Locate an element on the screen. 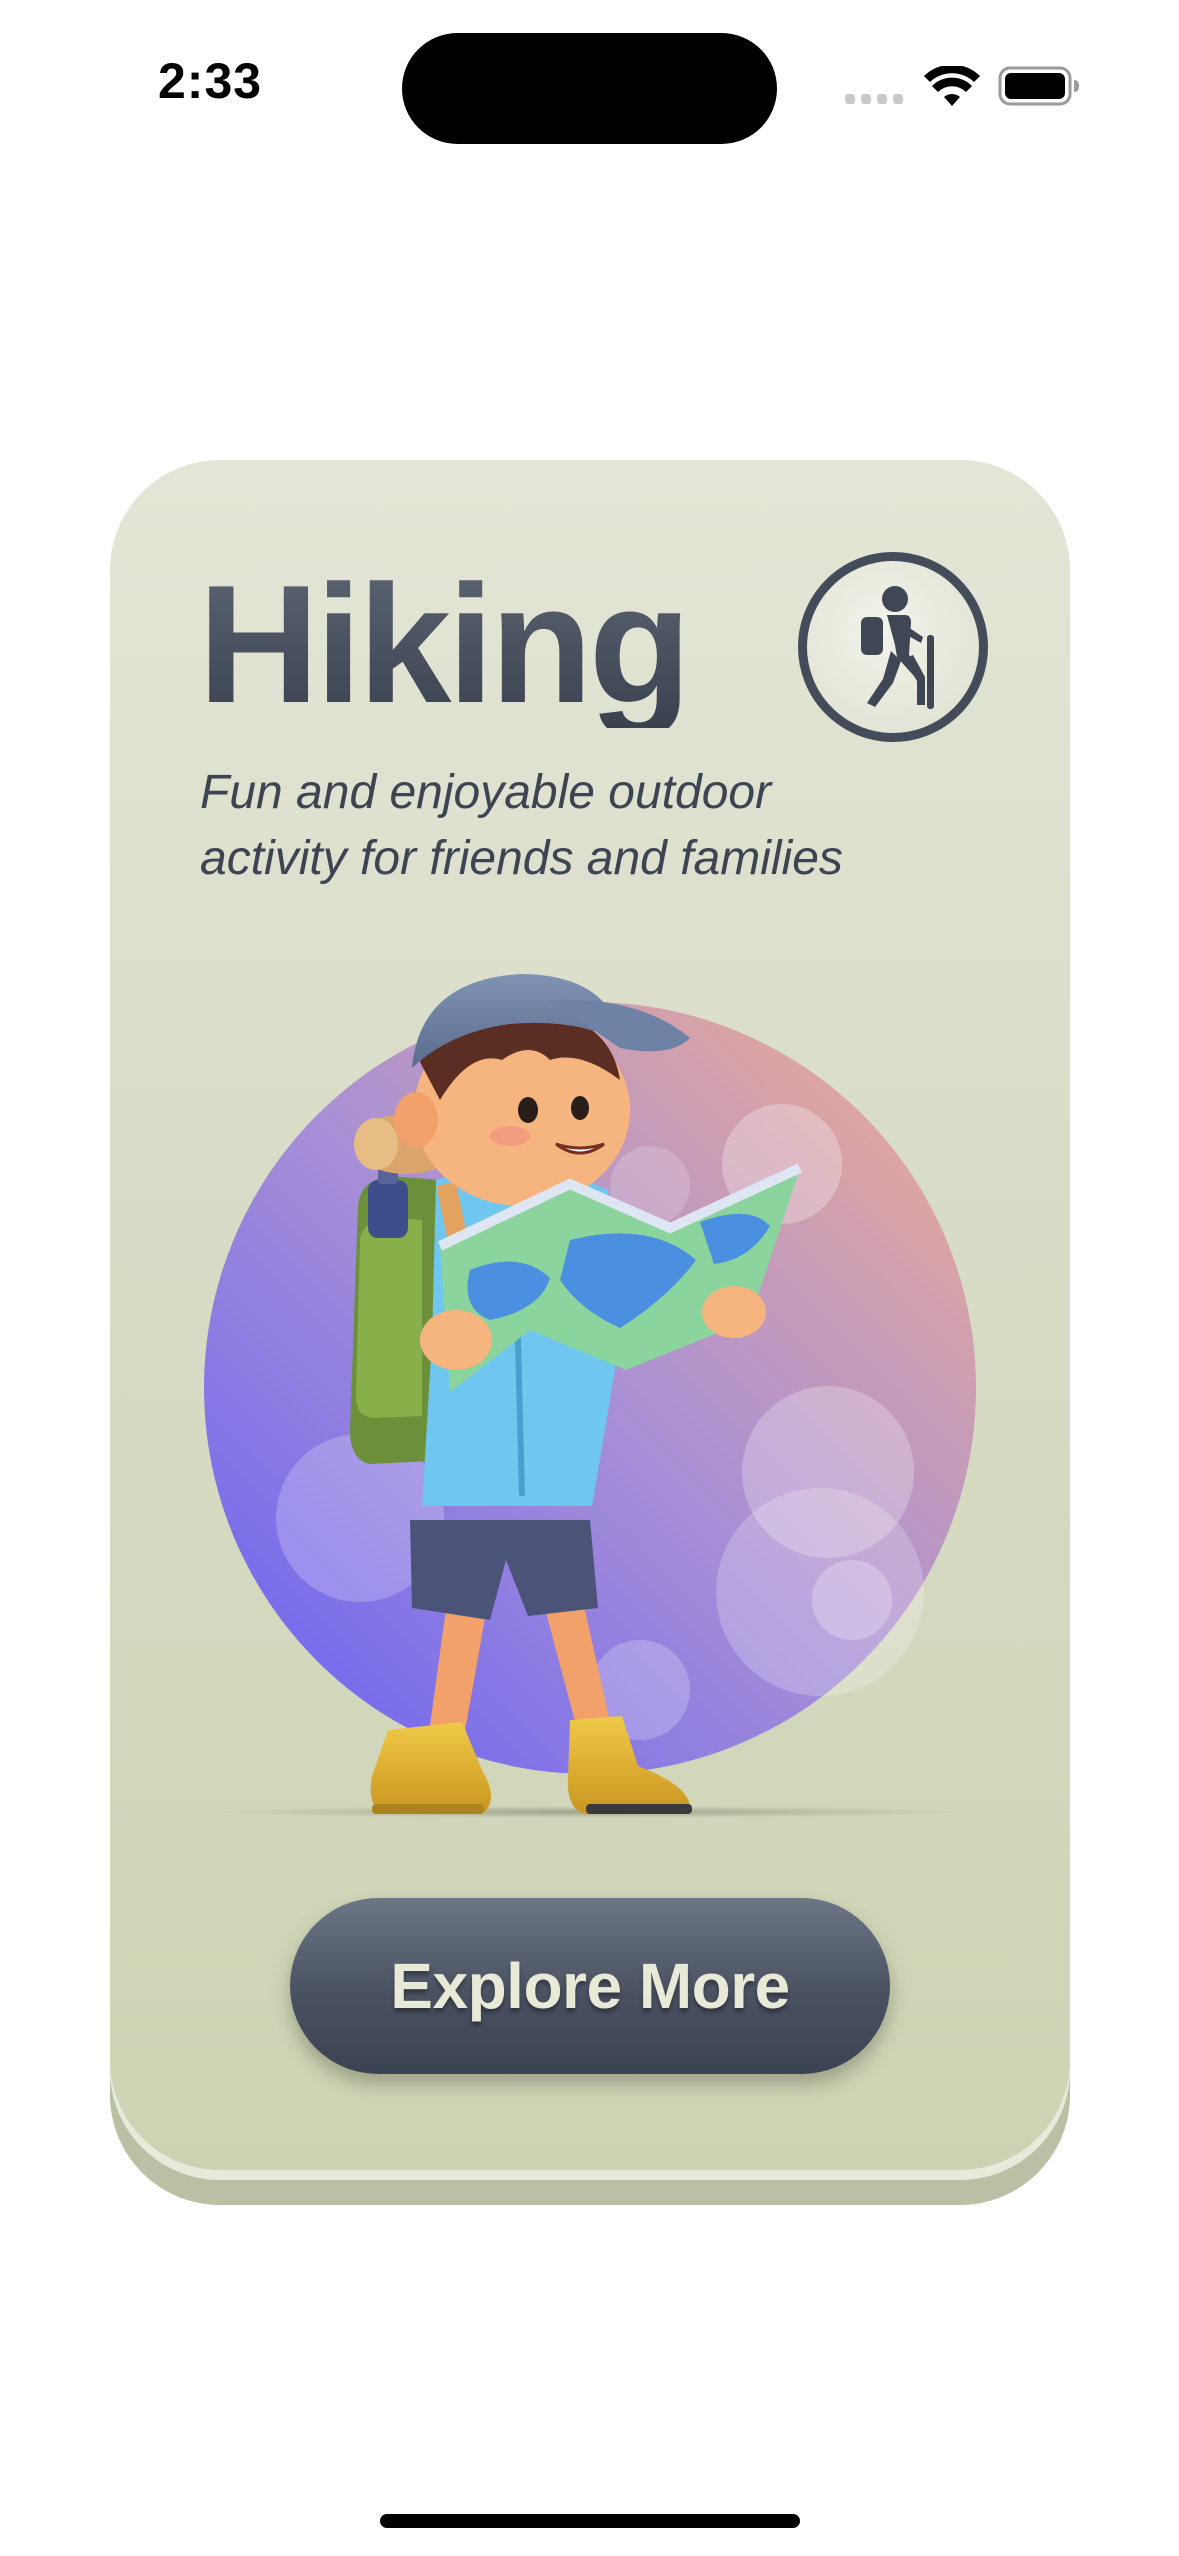  wifi-icon is located at coordinates (952, 86).